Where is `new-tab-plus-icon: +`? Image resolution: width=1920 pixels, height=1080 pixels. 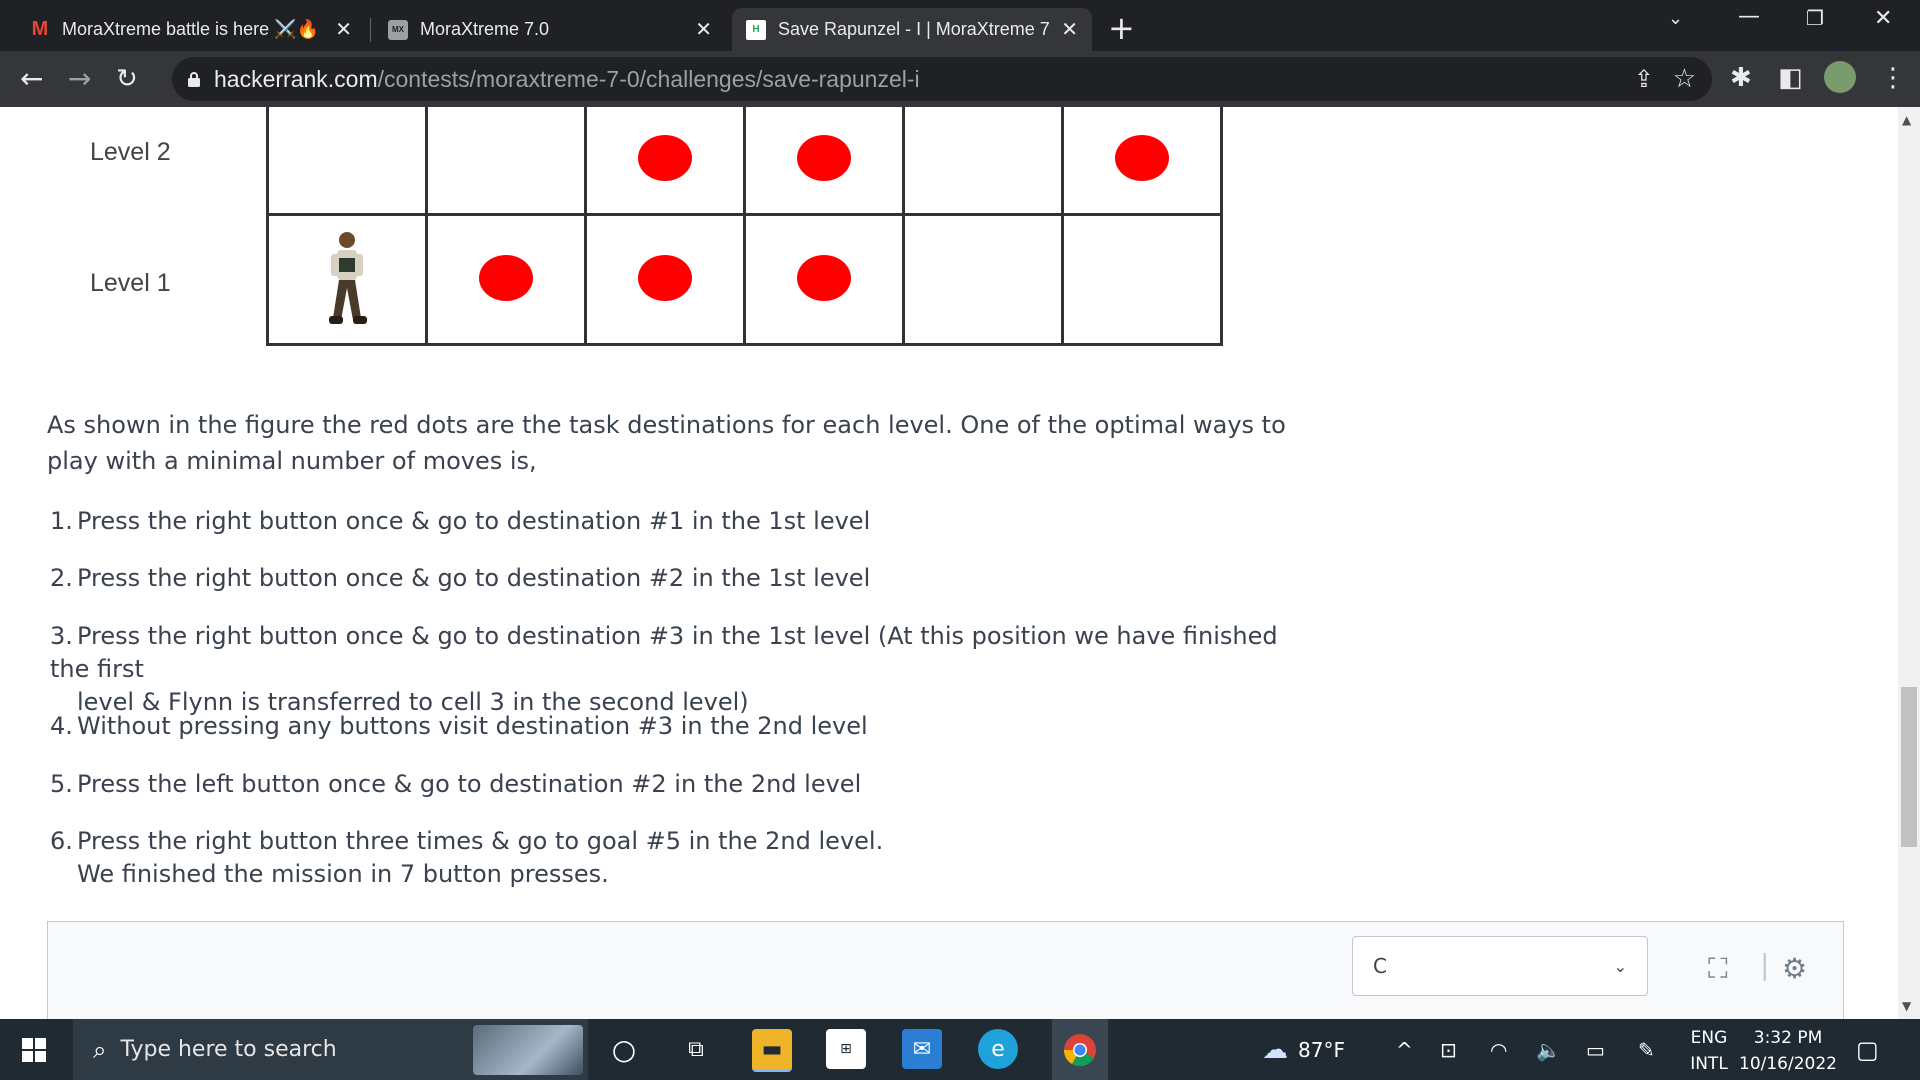
new-tab-plus-icon: + is located at coordinates (1121, 28).